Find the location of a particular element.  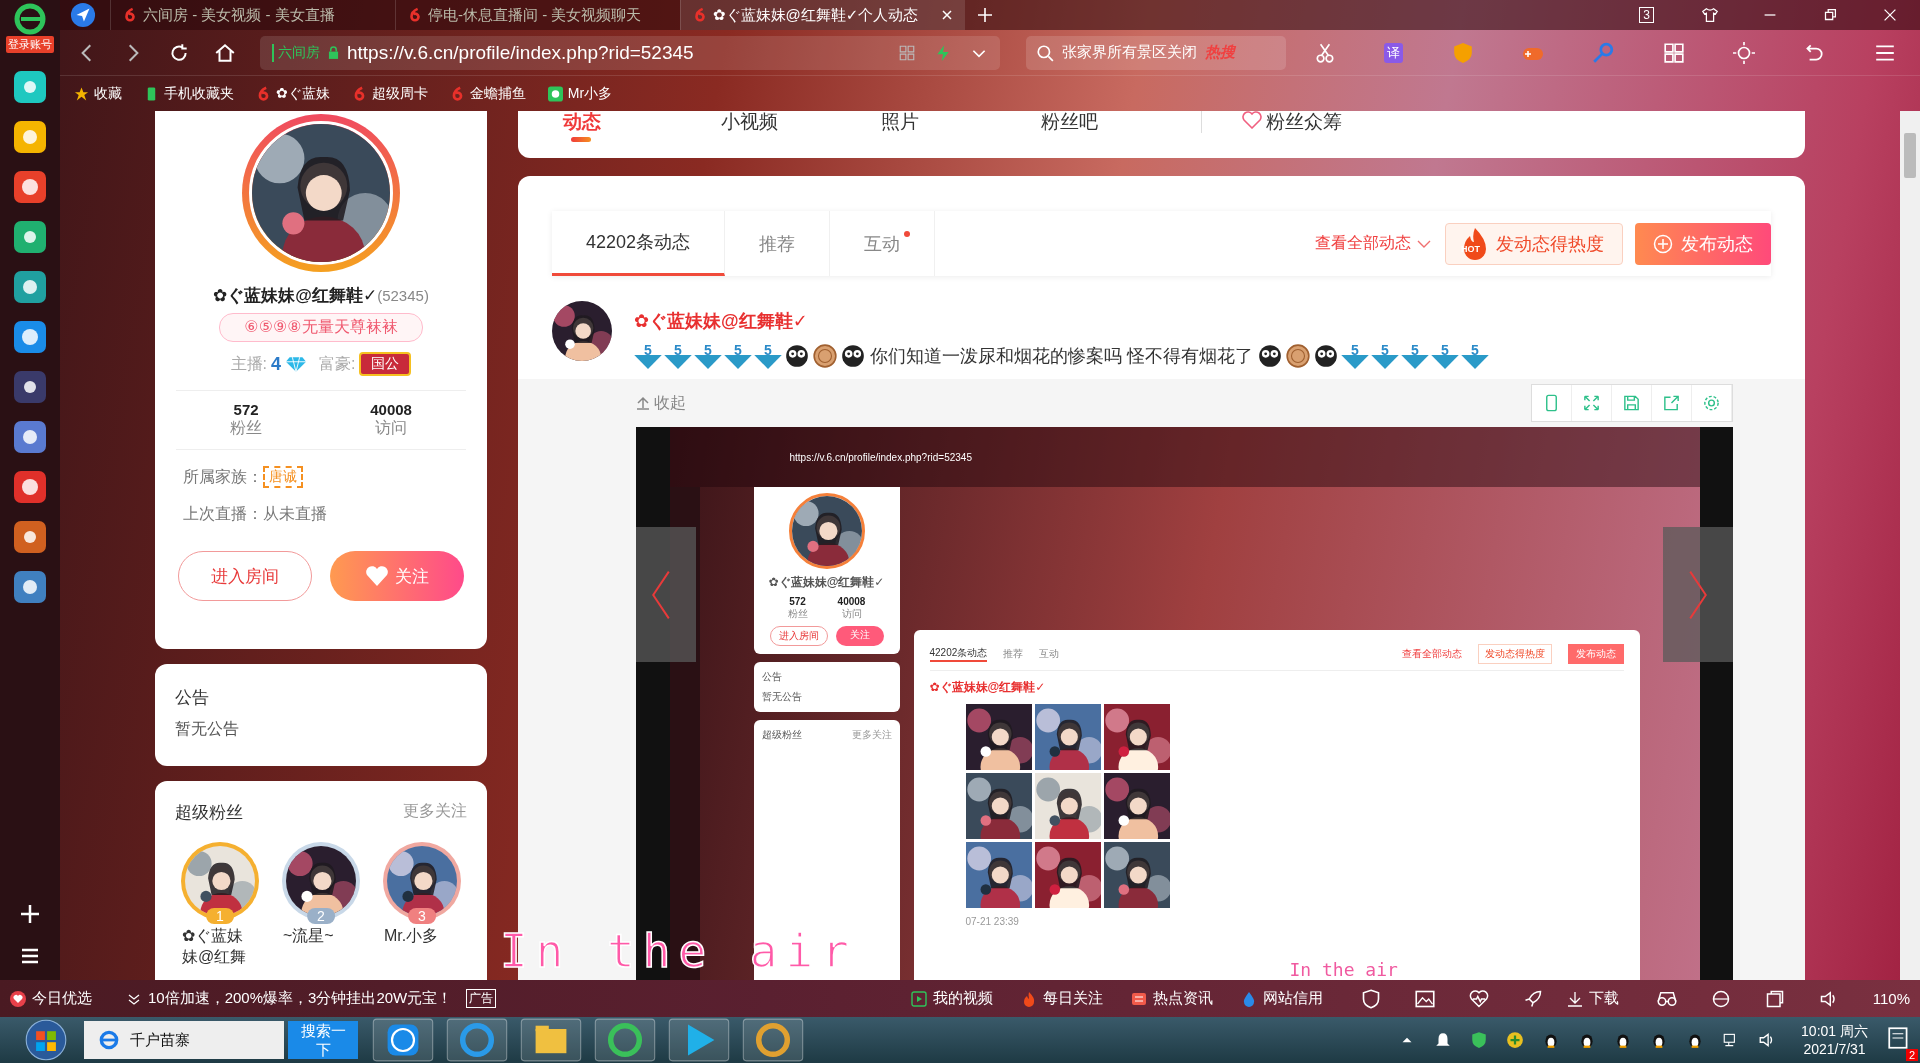

bookmark-item: 超级周卡 is located at coordinates (389, 93).